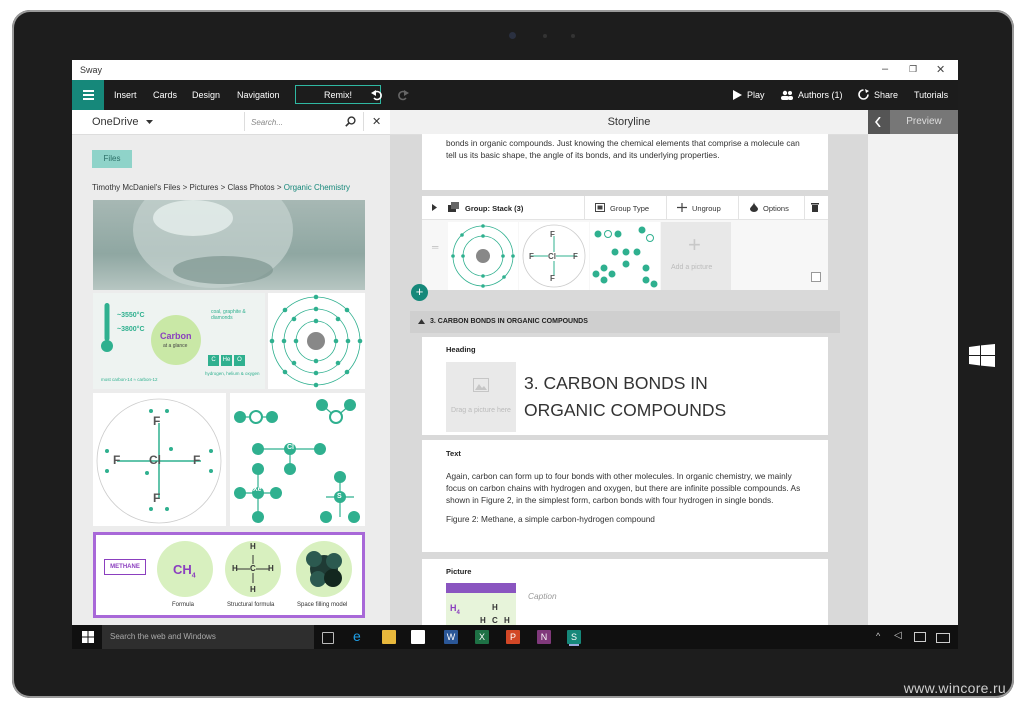  I want to click on volume-icon: ◁, so click(898, 635).